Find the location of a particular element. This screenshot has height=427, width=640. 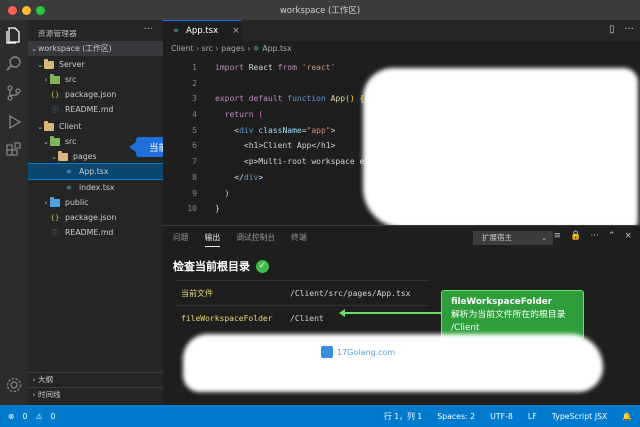

panel-tabs: 问题 输出 调试控制台 终端 is located at coordinates (240, 239).